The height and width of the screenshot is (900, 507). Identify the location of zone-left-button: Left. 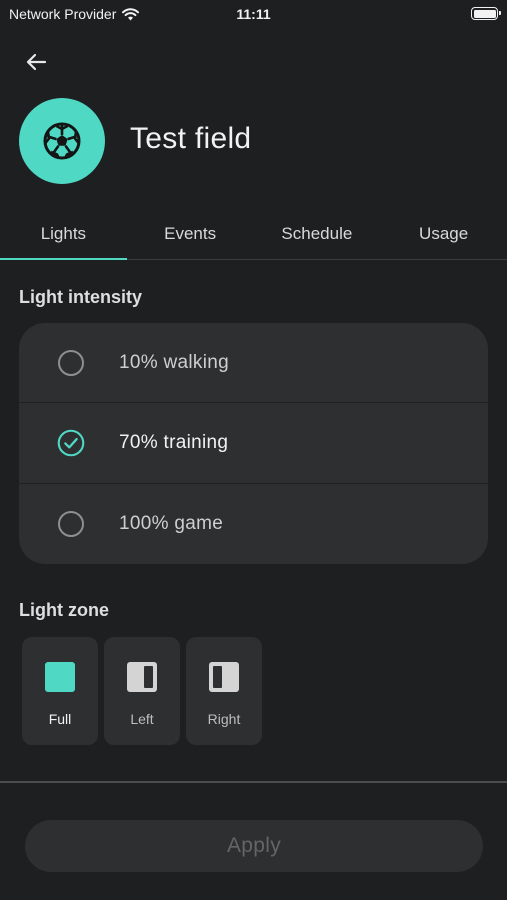
(142, 691).